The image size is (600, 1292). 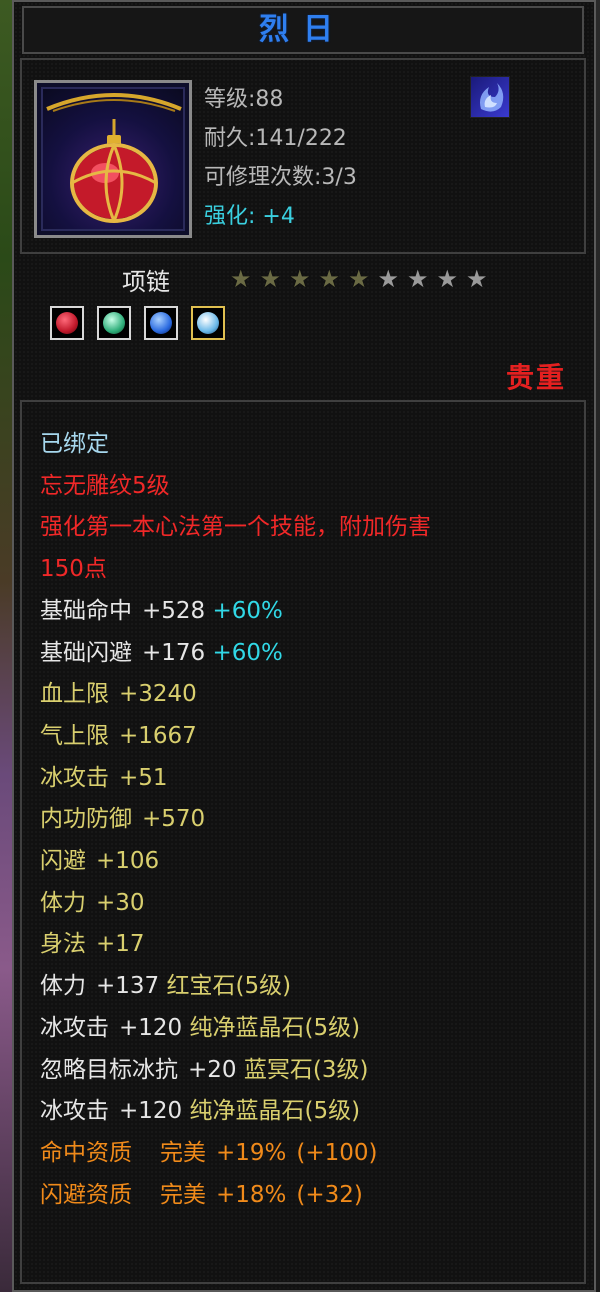 What do you see at coordinates (73, 569) in the screenshot?
I see `special-engraving-desc-cont: 150点` at bounding box center [73, 569].